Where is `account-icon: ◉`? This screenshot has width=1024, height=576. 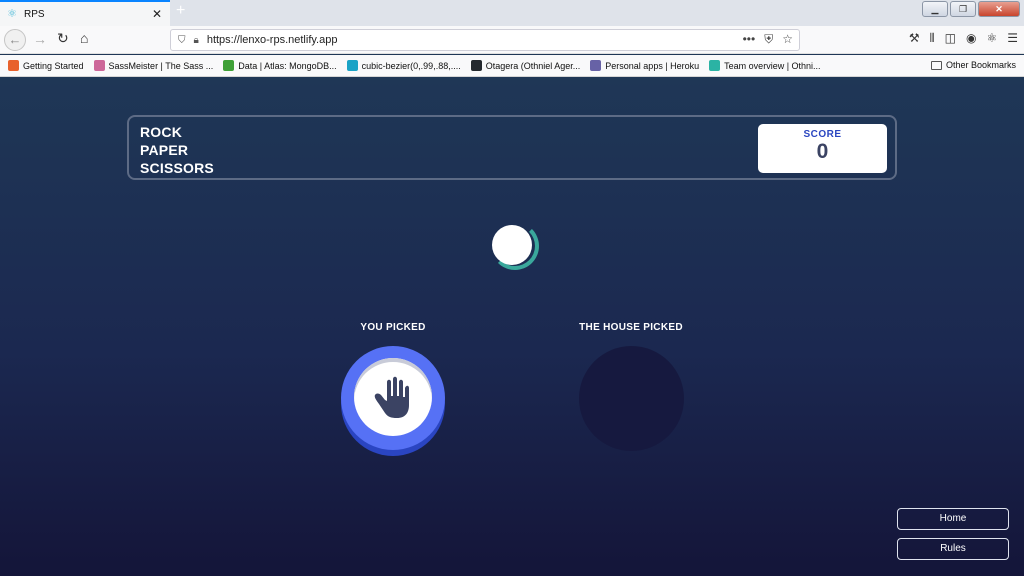 account-icon: ◉ is located at coordinates (971, 38).